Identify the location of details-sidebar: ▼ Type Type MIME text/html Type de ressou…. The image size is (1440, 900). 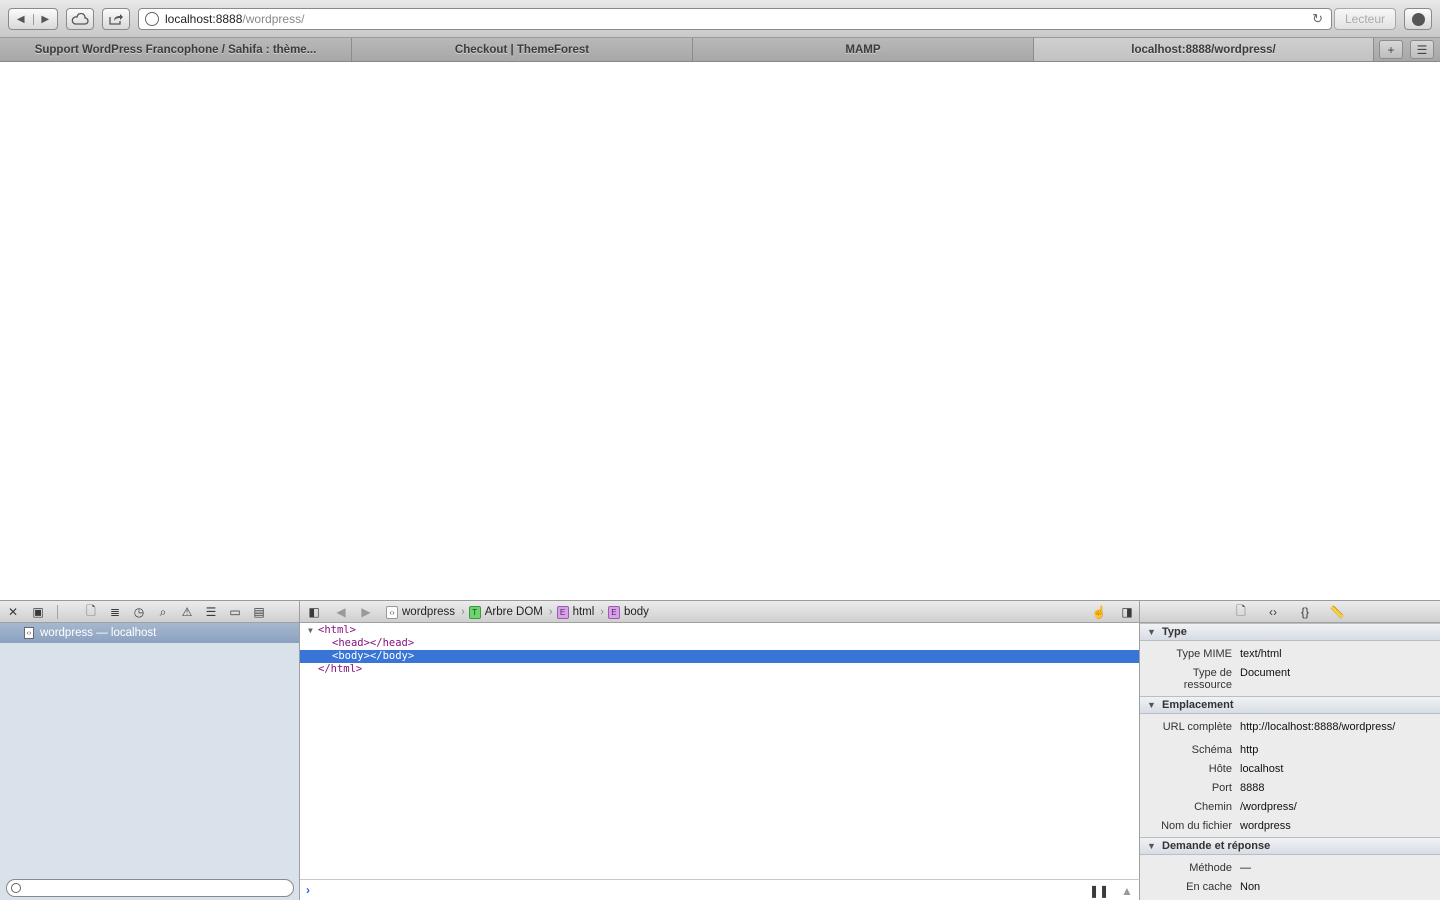
(1290, 761).